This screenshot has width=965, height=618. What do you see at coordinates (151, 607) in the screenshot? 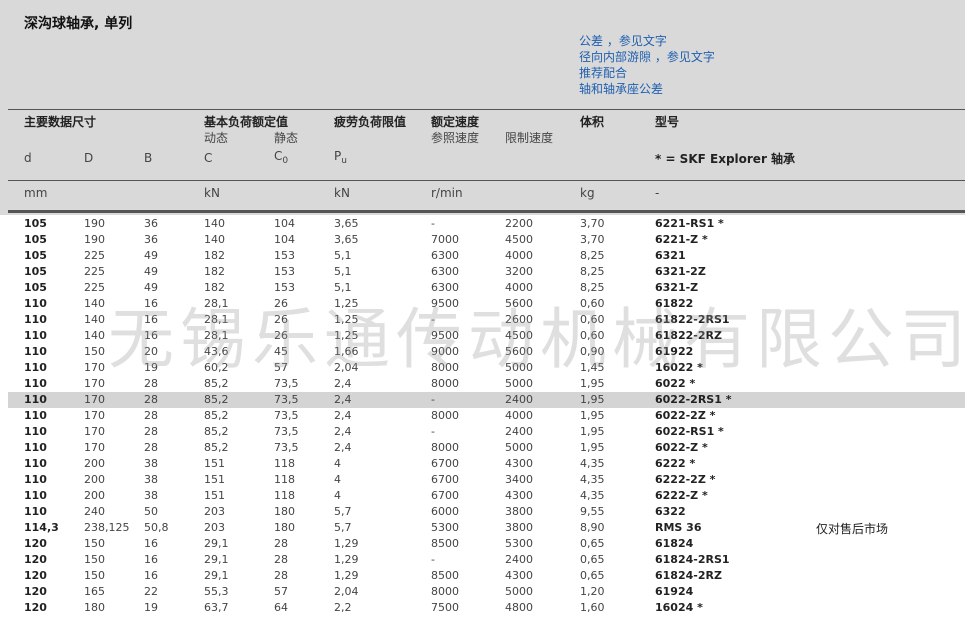
I see `cell-b: 19` at bounding box center [151, 607].